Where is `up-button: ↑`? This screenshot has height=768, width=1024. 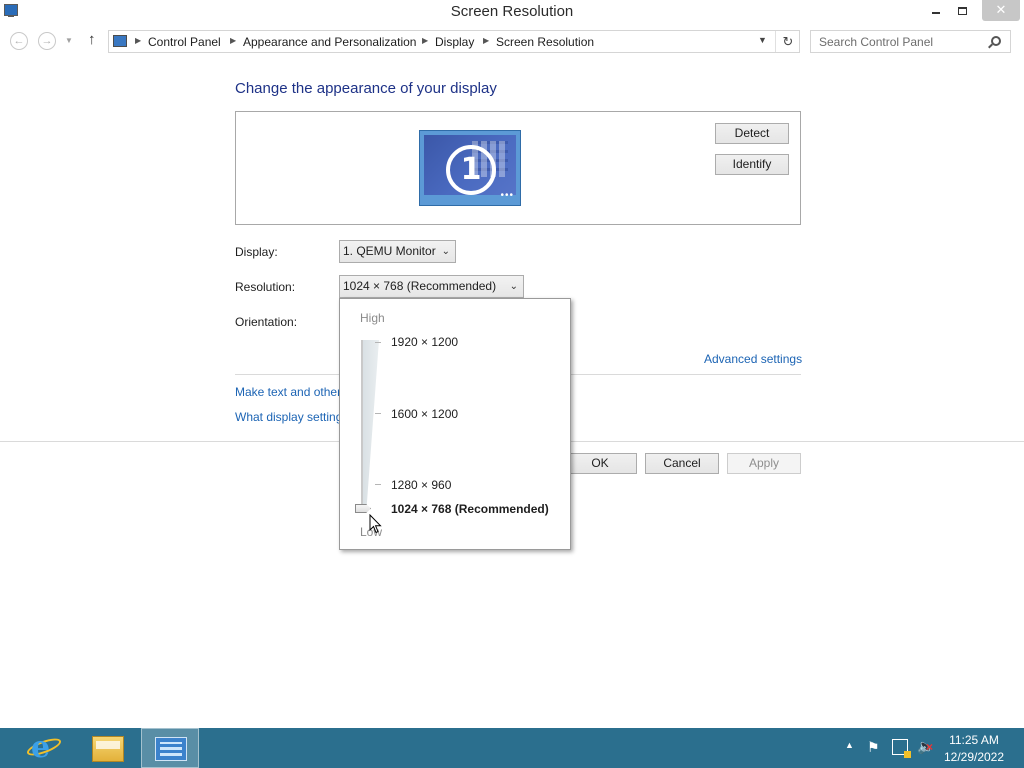
up-button: ↑ is located at coordinates (92, 39).